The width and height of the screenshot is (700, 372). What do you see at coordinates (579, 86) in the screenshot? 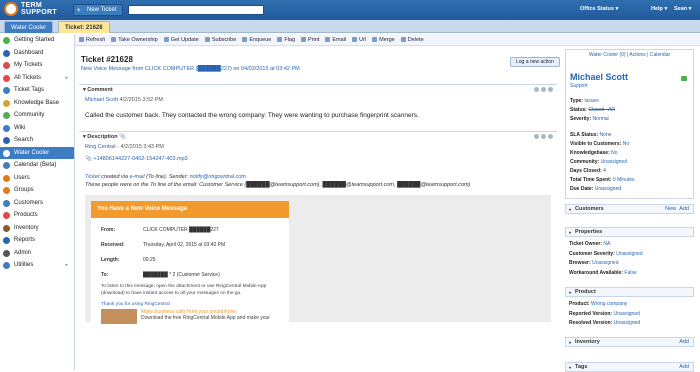
I see `assigned-group: Support` at bounding box center [579, 86].